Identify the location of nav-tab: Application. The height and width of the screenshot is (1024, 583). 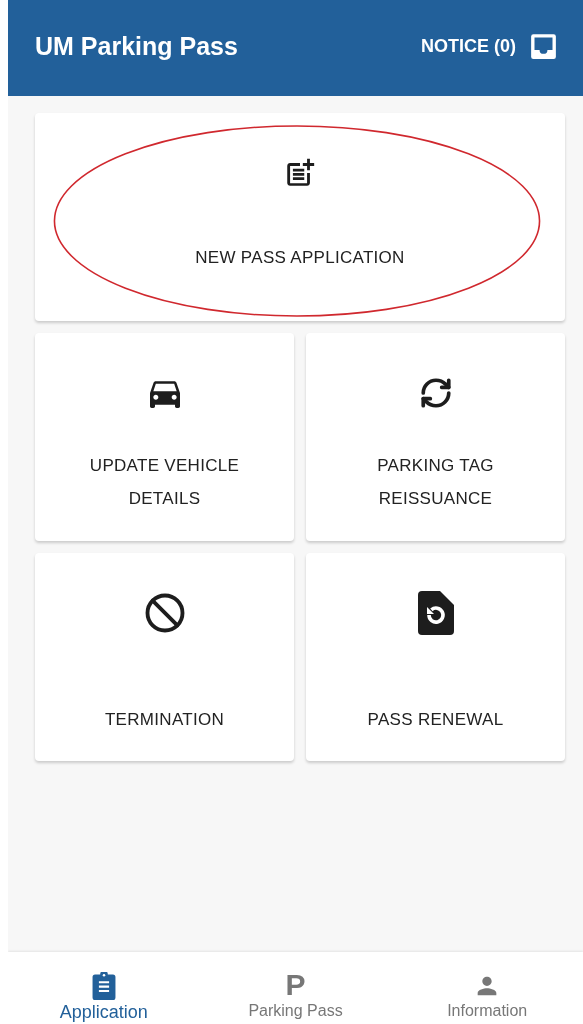
(104, 988).